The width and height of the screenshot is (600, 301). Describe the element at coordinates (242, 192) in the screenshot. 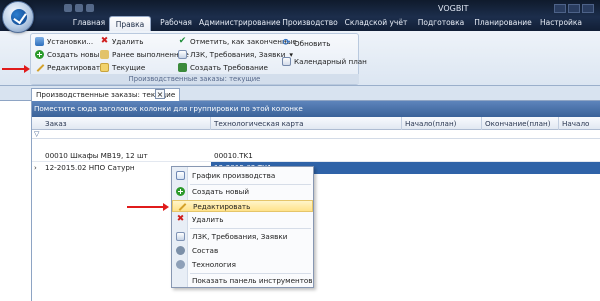

I see `menu-item-create-new: Создать новый` at that location.